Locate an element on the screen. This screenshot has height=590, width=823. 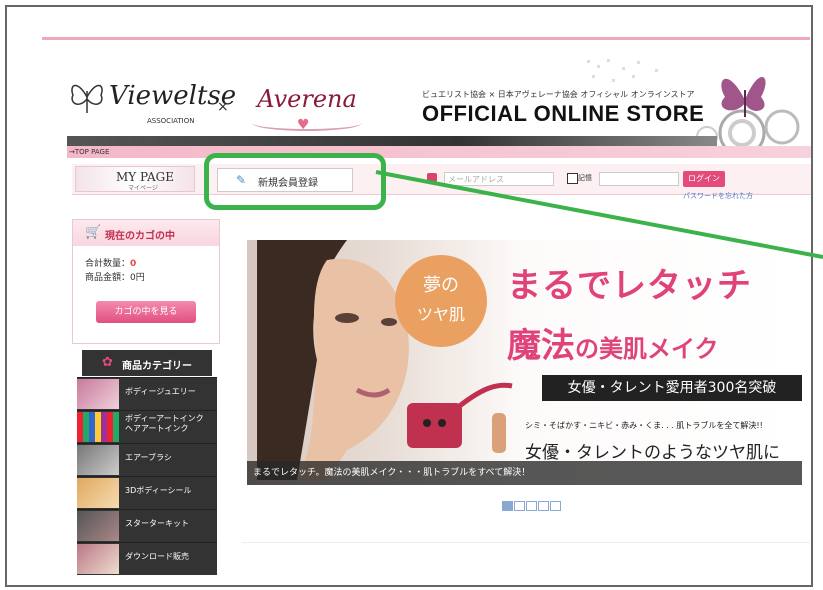
remember-checkbox is located at coordinates (572, 178).